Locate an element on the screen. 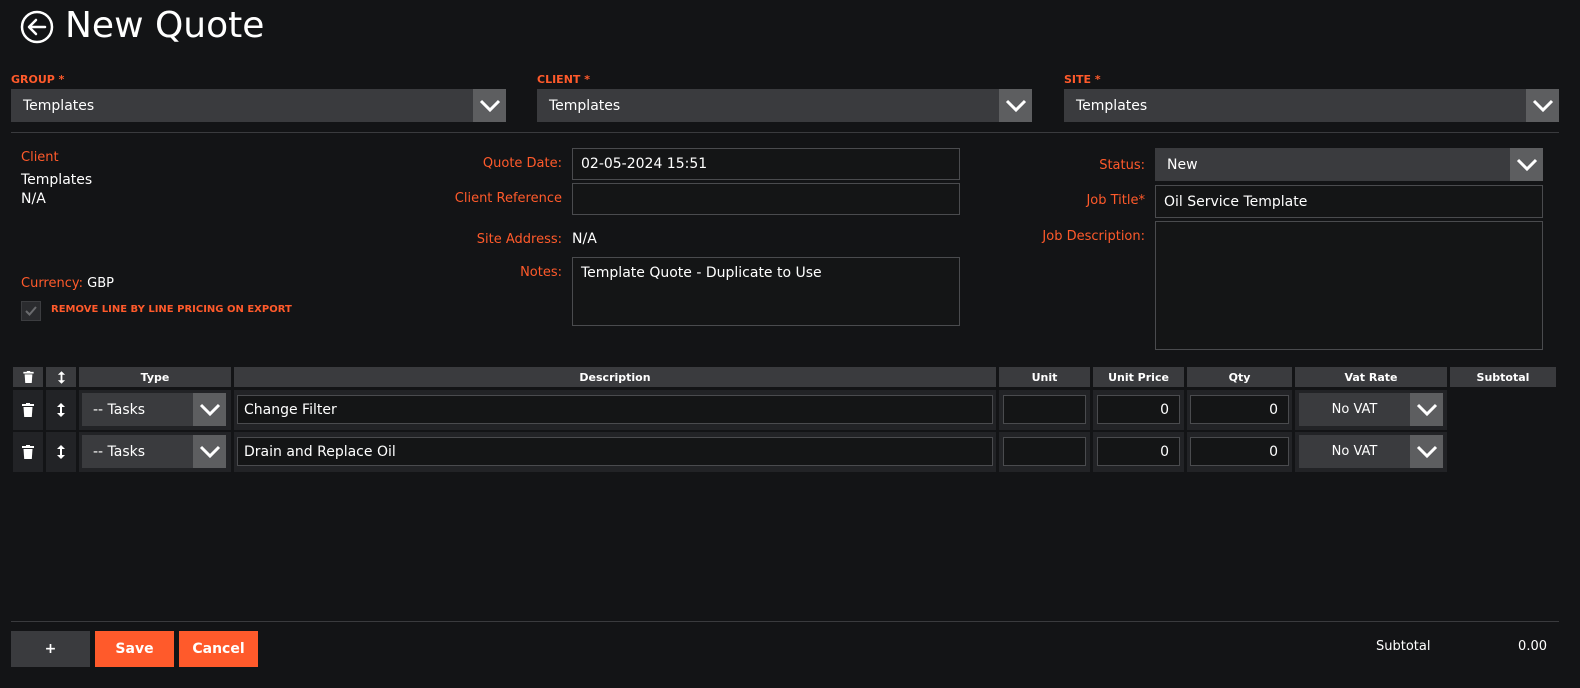  header-description: Description is located at coordinates (615, 377).